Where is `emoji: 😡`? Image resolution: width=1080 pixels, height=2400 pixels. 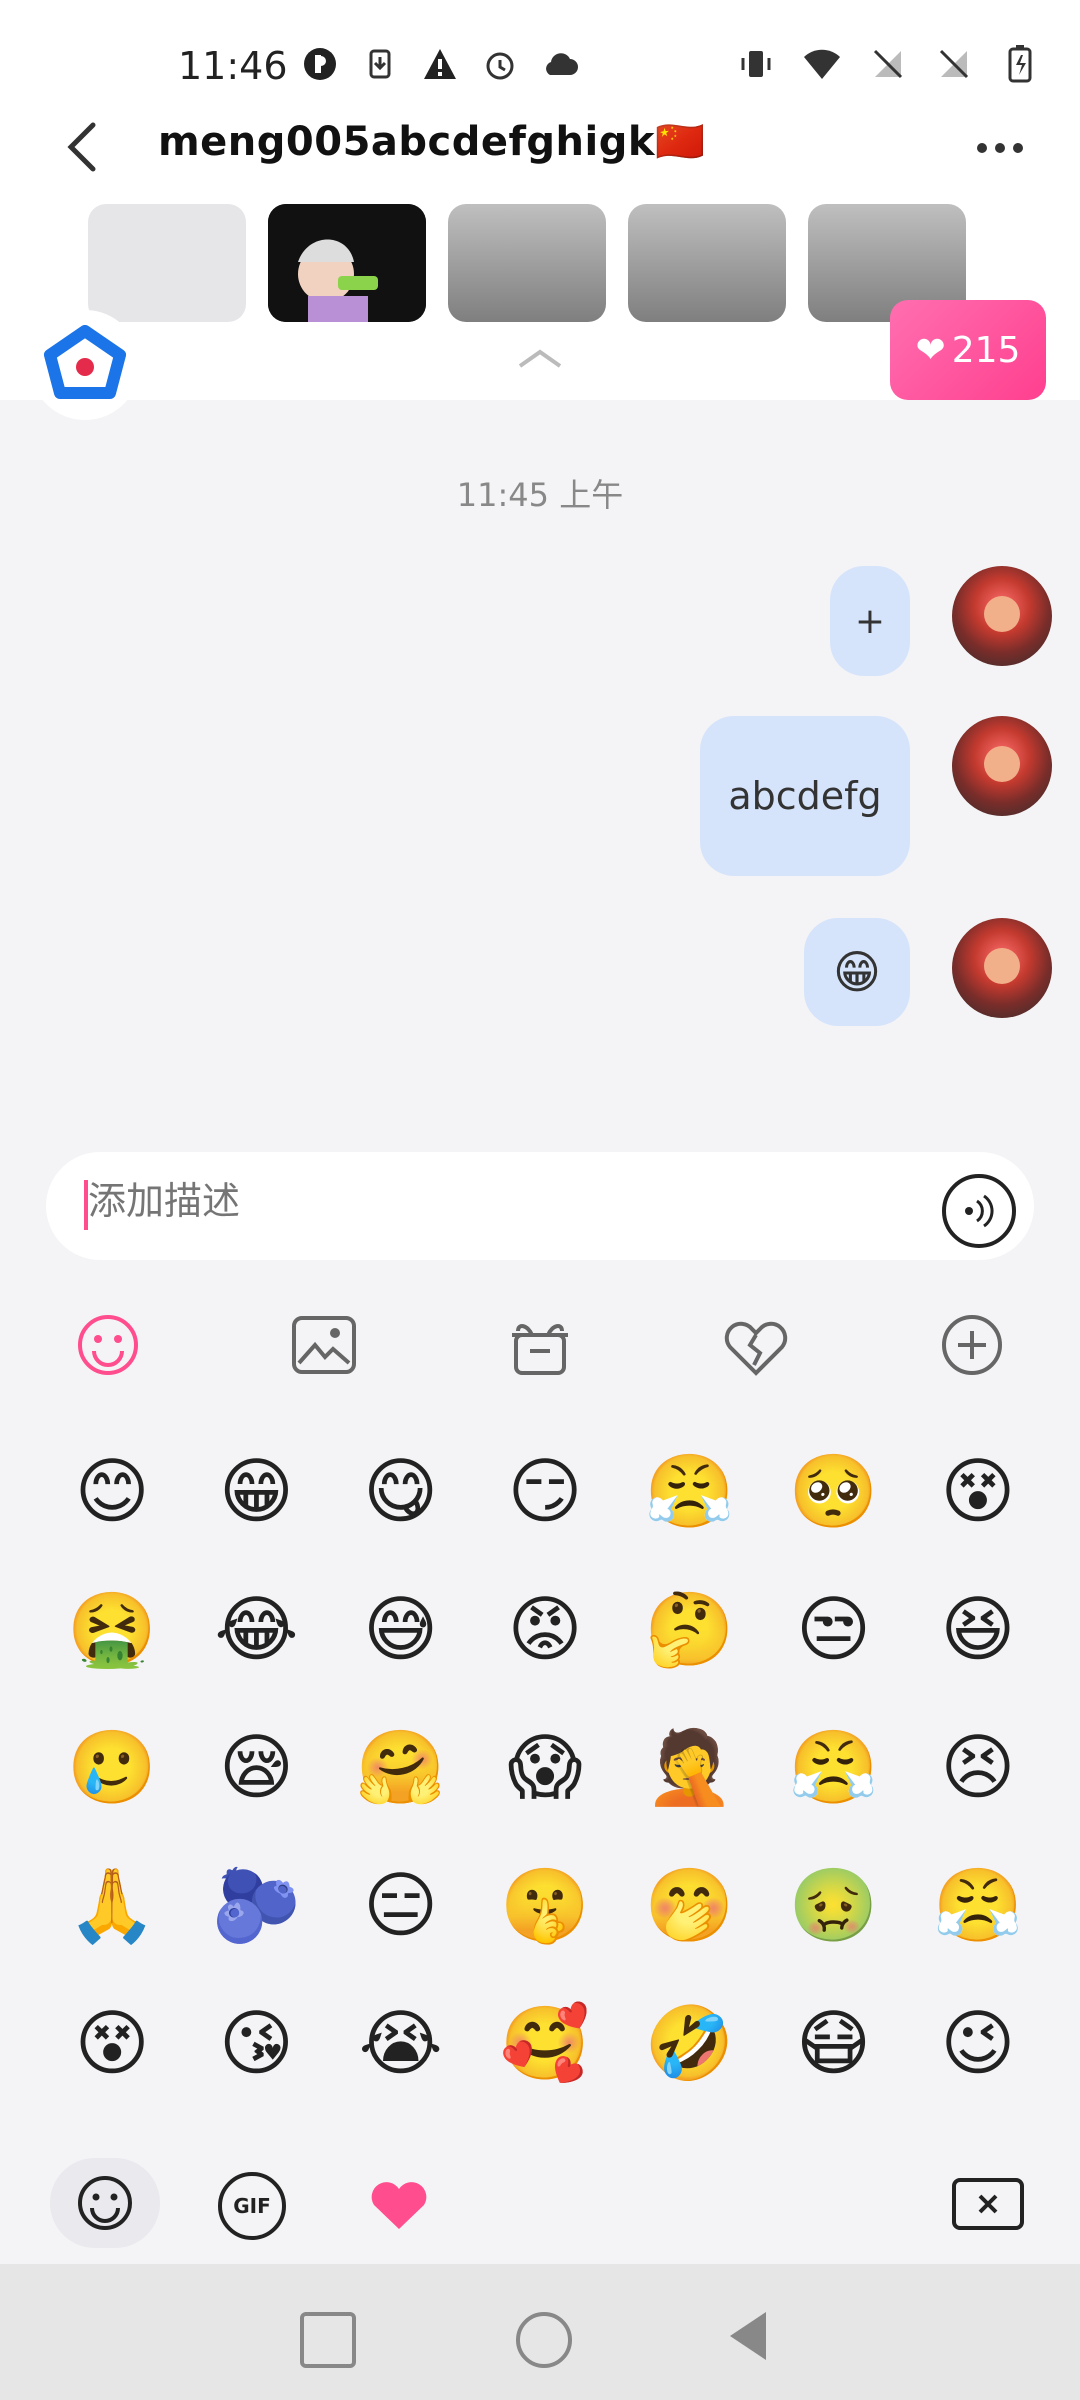 emoji: 😡 is located at coordinates (545, 1629).